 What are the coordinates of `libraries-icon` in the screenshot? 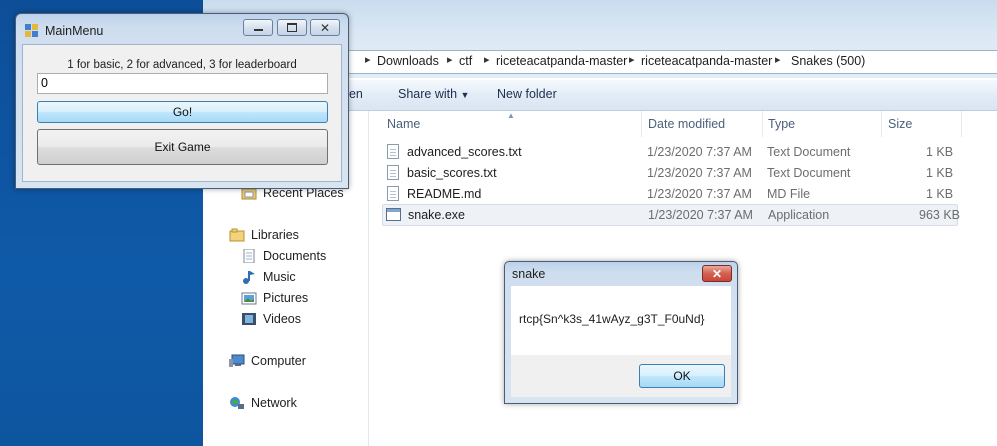 It's located at (237, 235).